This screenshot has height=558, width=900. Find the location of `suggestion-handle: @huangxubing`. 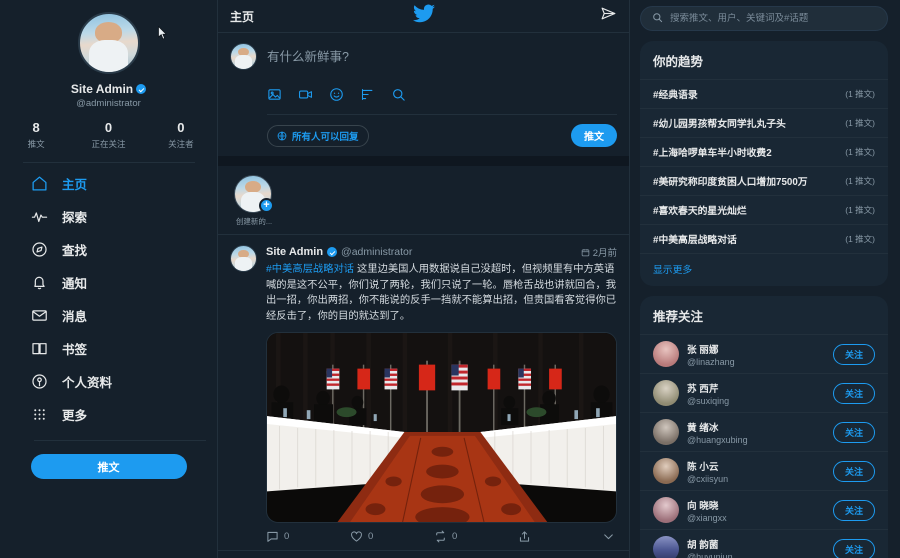

suggestion-handle: @huangxubing is located at coordinates (717, 439).